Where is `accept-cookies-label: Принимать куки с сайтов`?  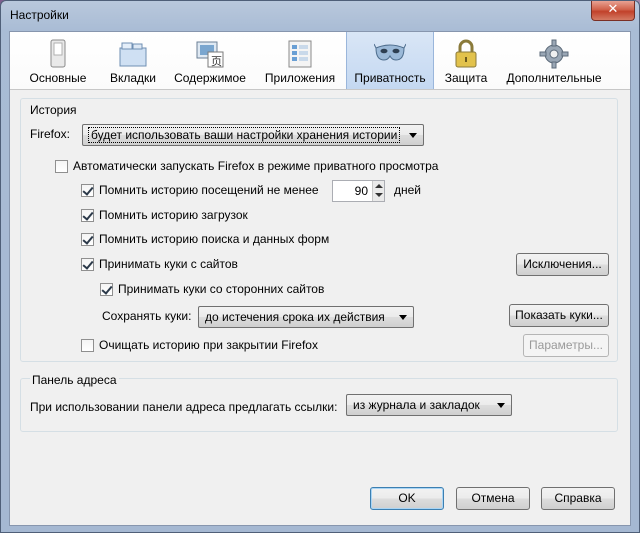 accept-cookies-label: Принимать куки с сайтов is located at coordinates (168, 264).